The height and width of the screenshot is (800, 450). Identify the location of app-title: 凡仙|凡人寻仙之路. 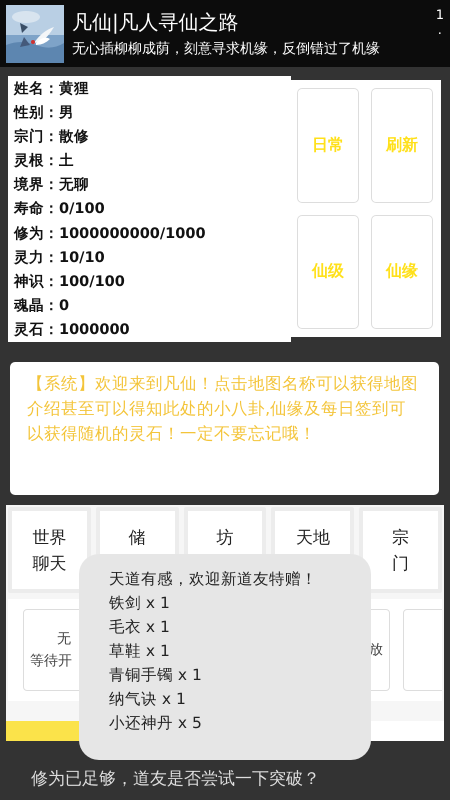
(156, 22).